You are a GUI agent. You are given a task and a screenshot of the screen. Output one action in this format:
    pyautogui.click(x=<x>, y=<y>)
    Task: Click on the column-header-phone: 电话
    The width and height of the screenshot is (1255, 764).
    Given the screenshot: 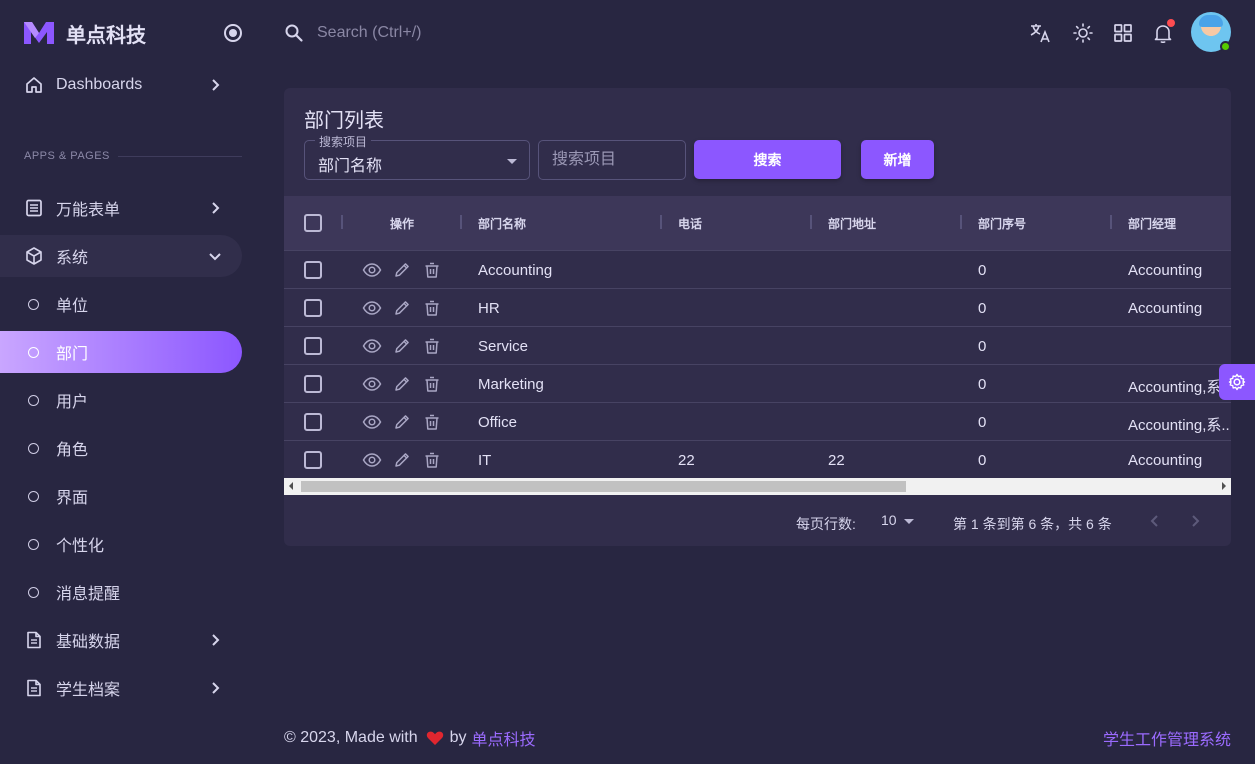 What is the action you would take?
    pyautogui.click(x=690, y=223)
    